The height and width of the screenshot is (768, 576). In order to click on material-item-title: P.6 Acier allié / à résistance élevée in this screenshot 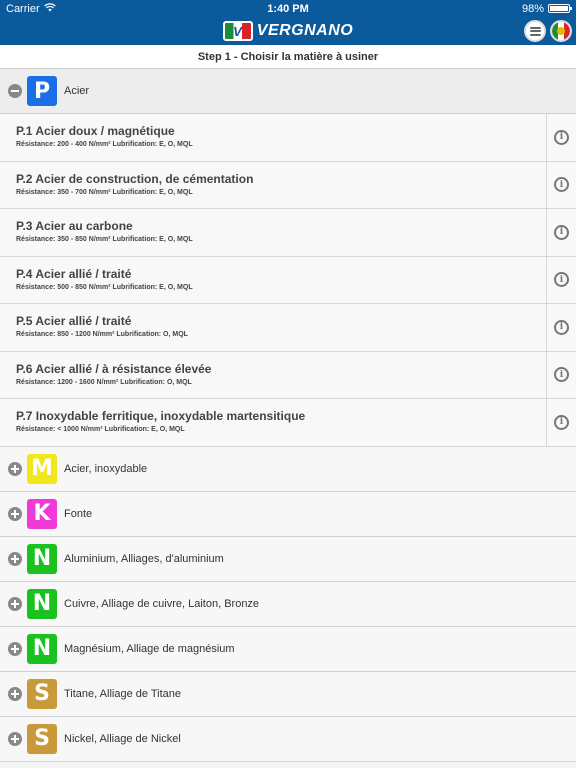, I will do `click(114, 368)`.